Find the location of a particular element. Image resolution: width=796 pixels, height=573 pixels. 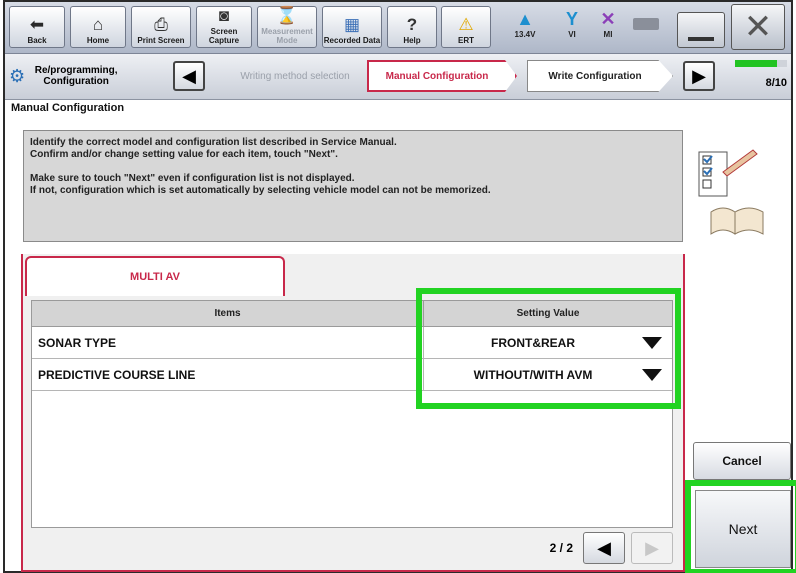

print-screen-button: ⎙ Print Screen is located at coordinates (161, 27).